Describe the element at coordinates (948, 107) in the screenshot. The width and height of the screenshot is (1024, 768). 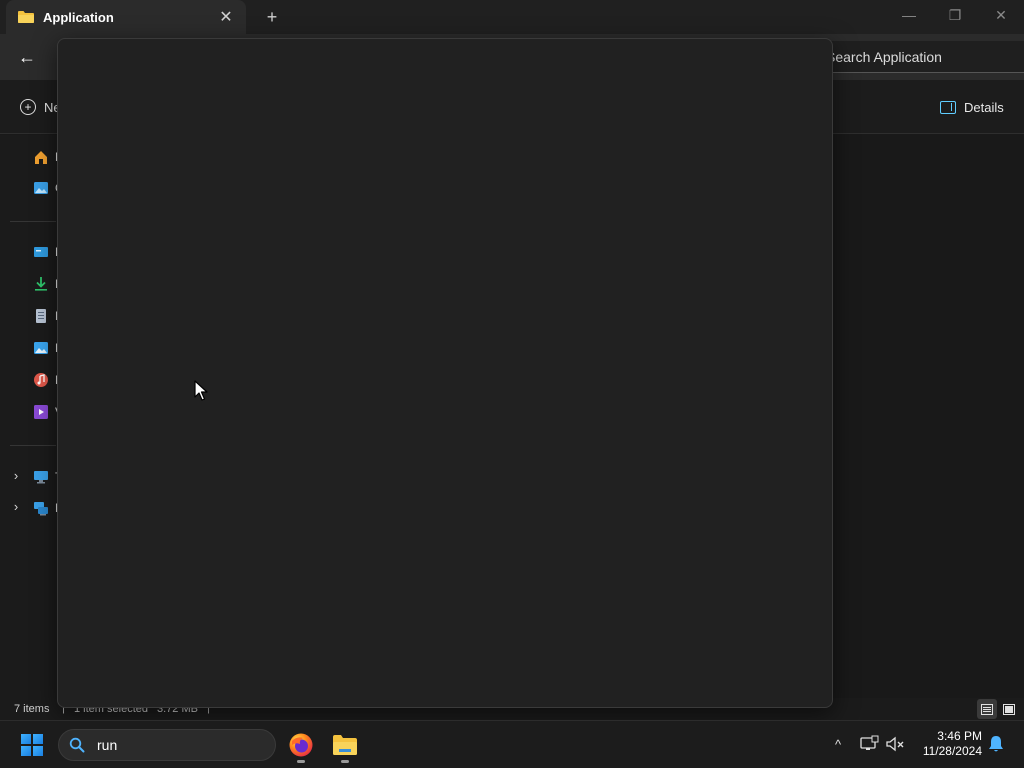
I see `details-pane-icon` at that location.